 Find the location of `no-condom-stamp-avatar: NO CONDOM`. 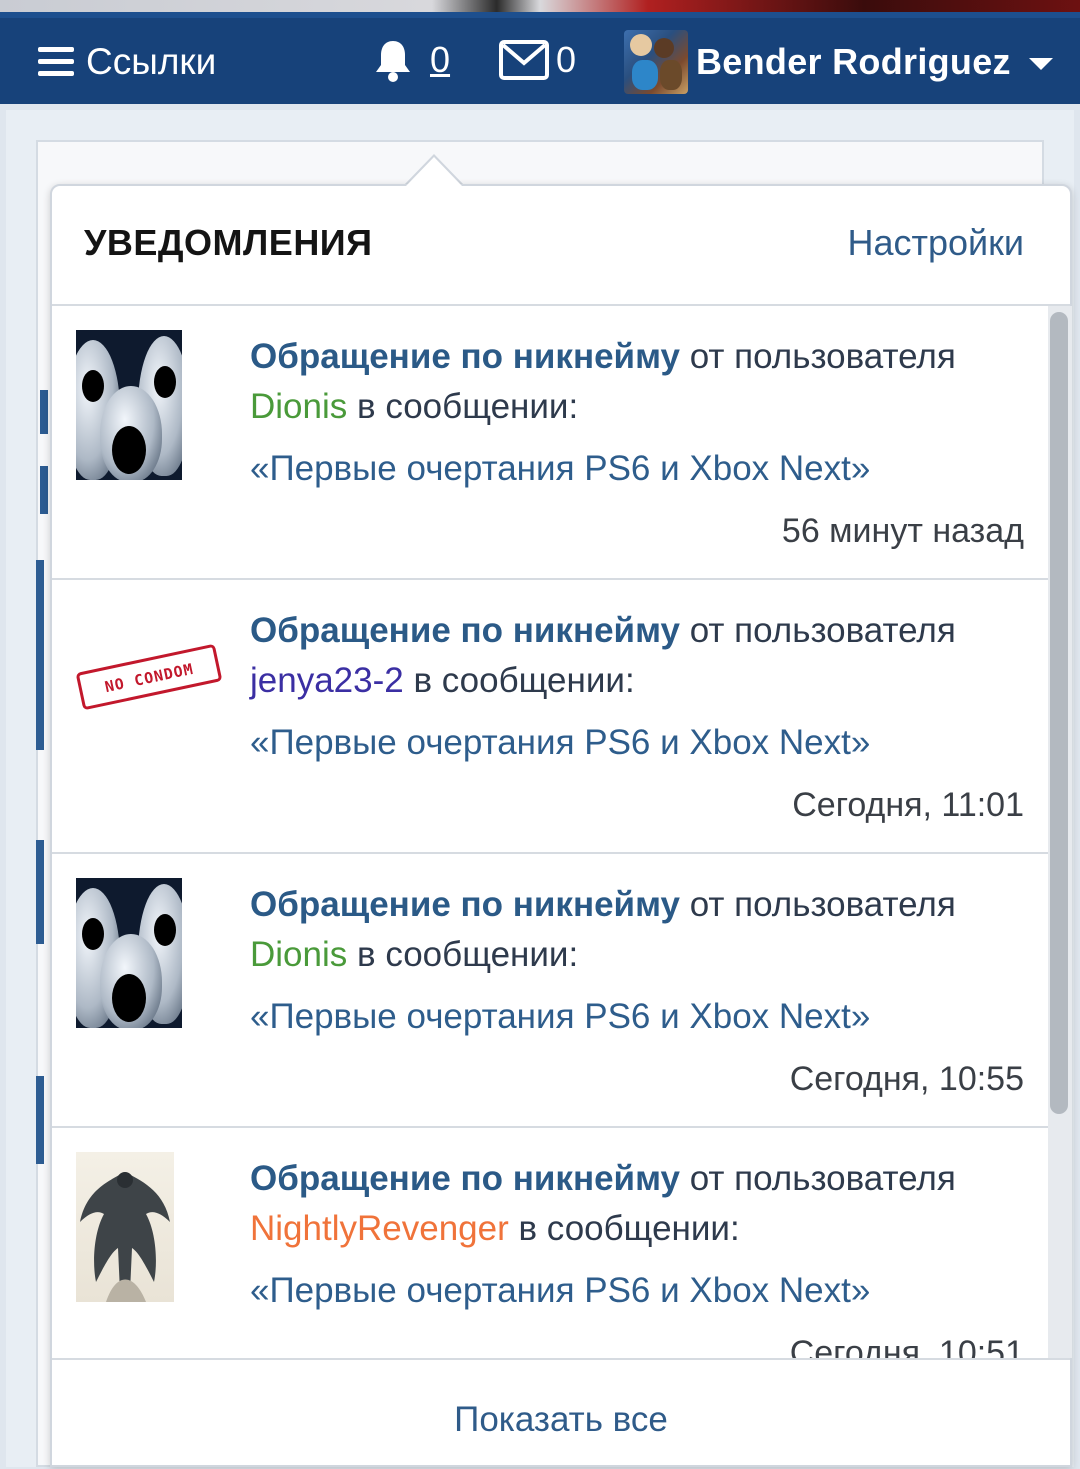

no-condom-stamp-avatar: NO CONDOM is located at coordinates (151, 679).